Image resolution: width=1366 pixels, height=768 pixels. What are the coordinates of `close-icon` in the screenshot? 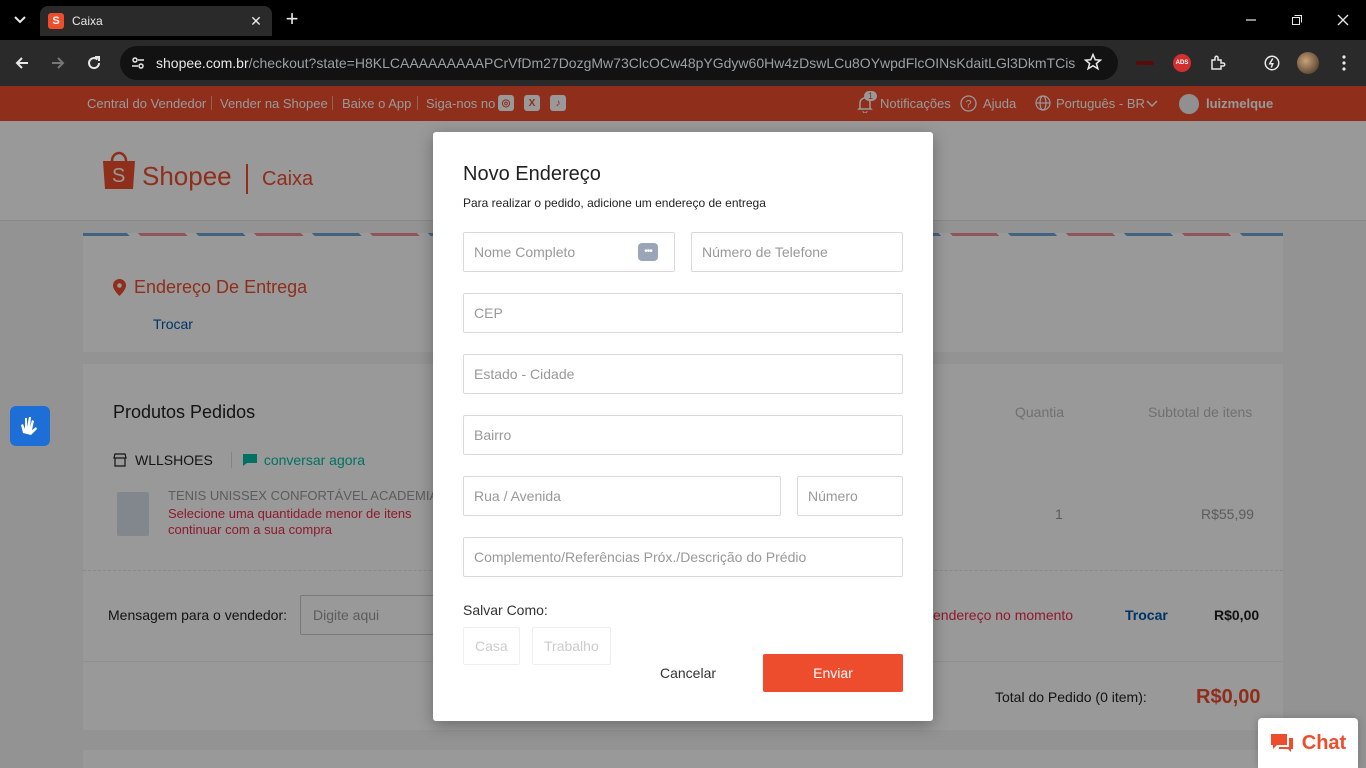 It's located at (1343, 20).